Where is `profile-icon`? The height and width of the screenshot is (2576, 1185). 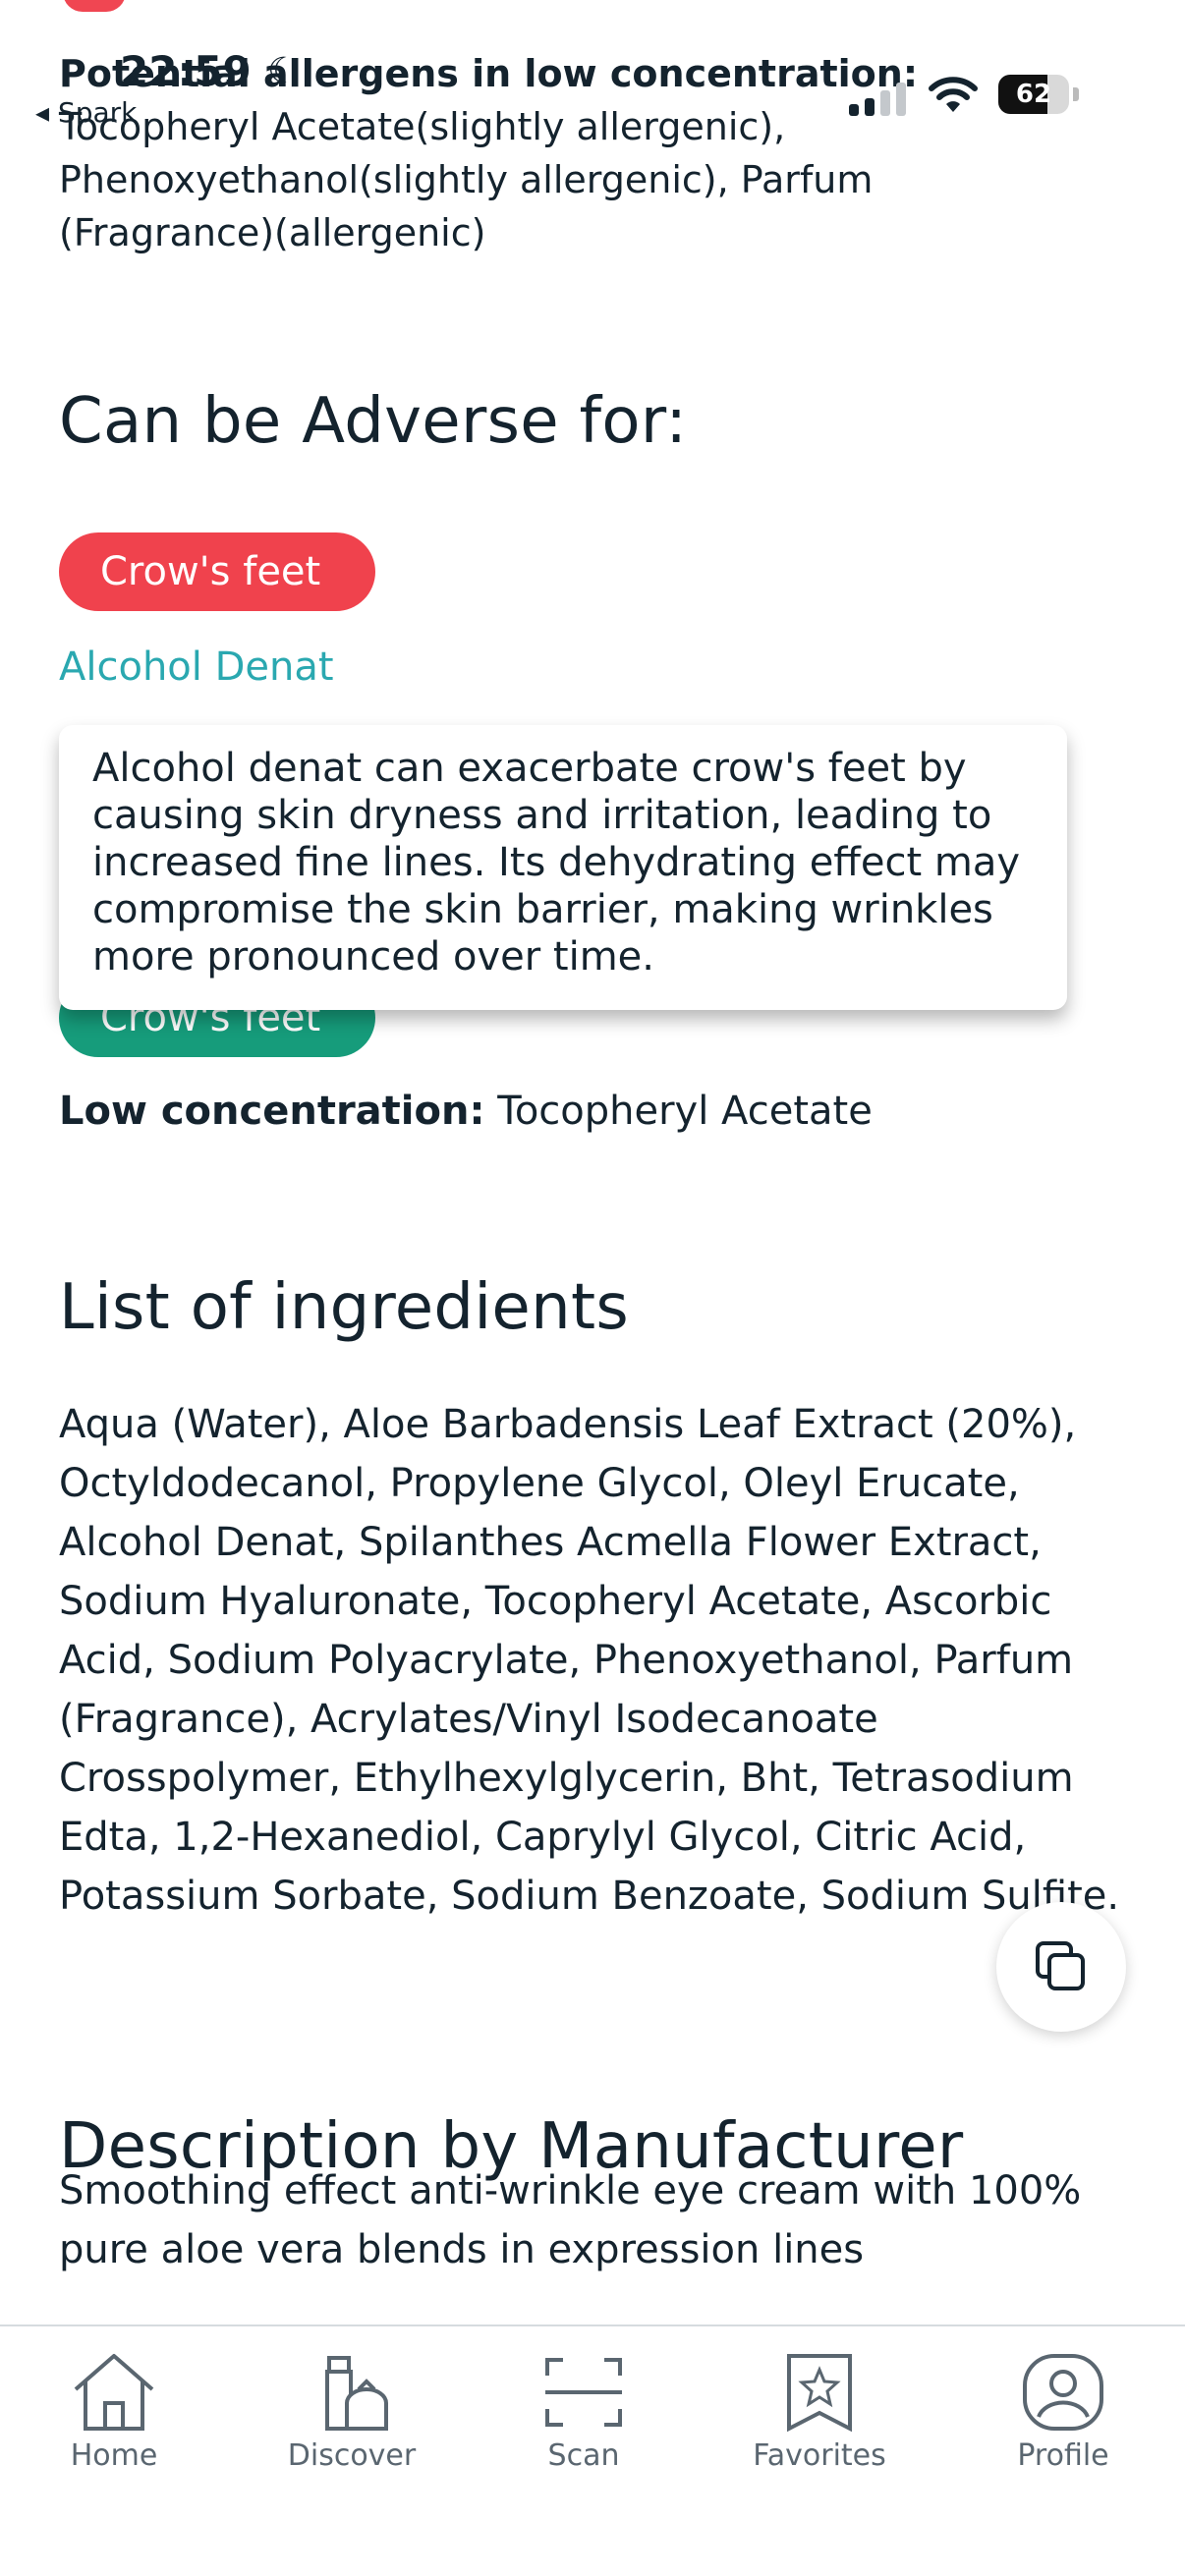
profile-icon is located at coordinates (1063, 2392).